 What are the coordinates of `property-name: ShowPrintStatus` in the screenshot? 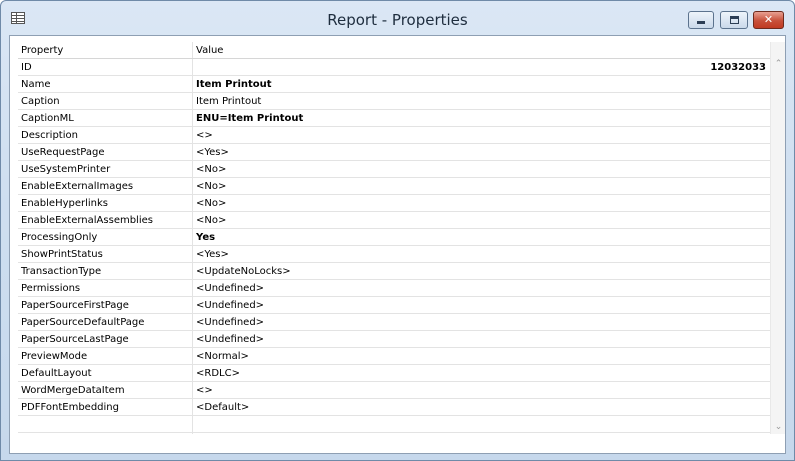 It's located at (62, 254).